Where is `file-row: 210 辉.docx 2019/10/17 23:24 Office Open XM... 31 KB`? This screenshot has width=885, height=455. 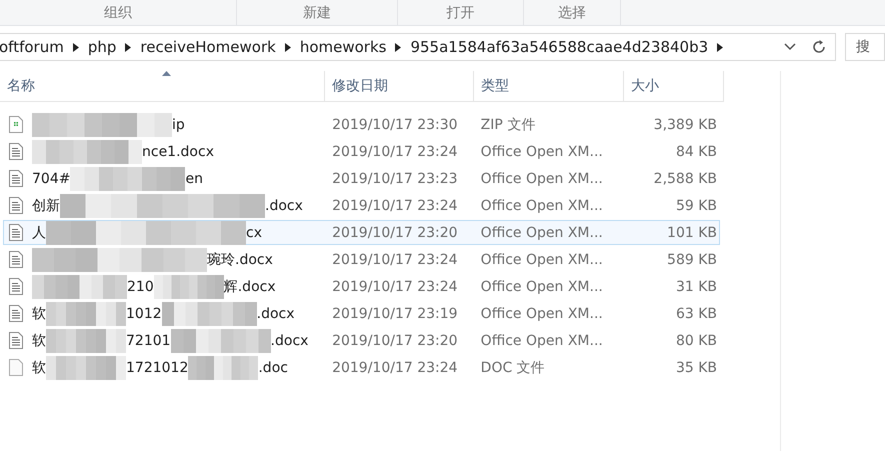
file-row: 210 辉.docx 2019/10/17 23:24 Office Open XM... 31 KB is located at coordinates (361, 286).